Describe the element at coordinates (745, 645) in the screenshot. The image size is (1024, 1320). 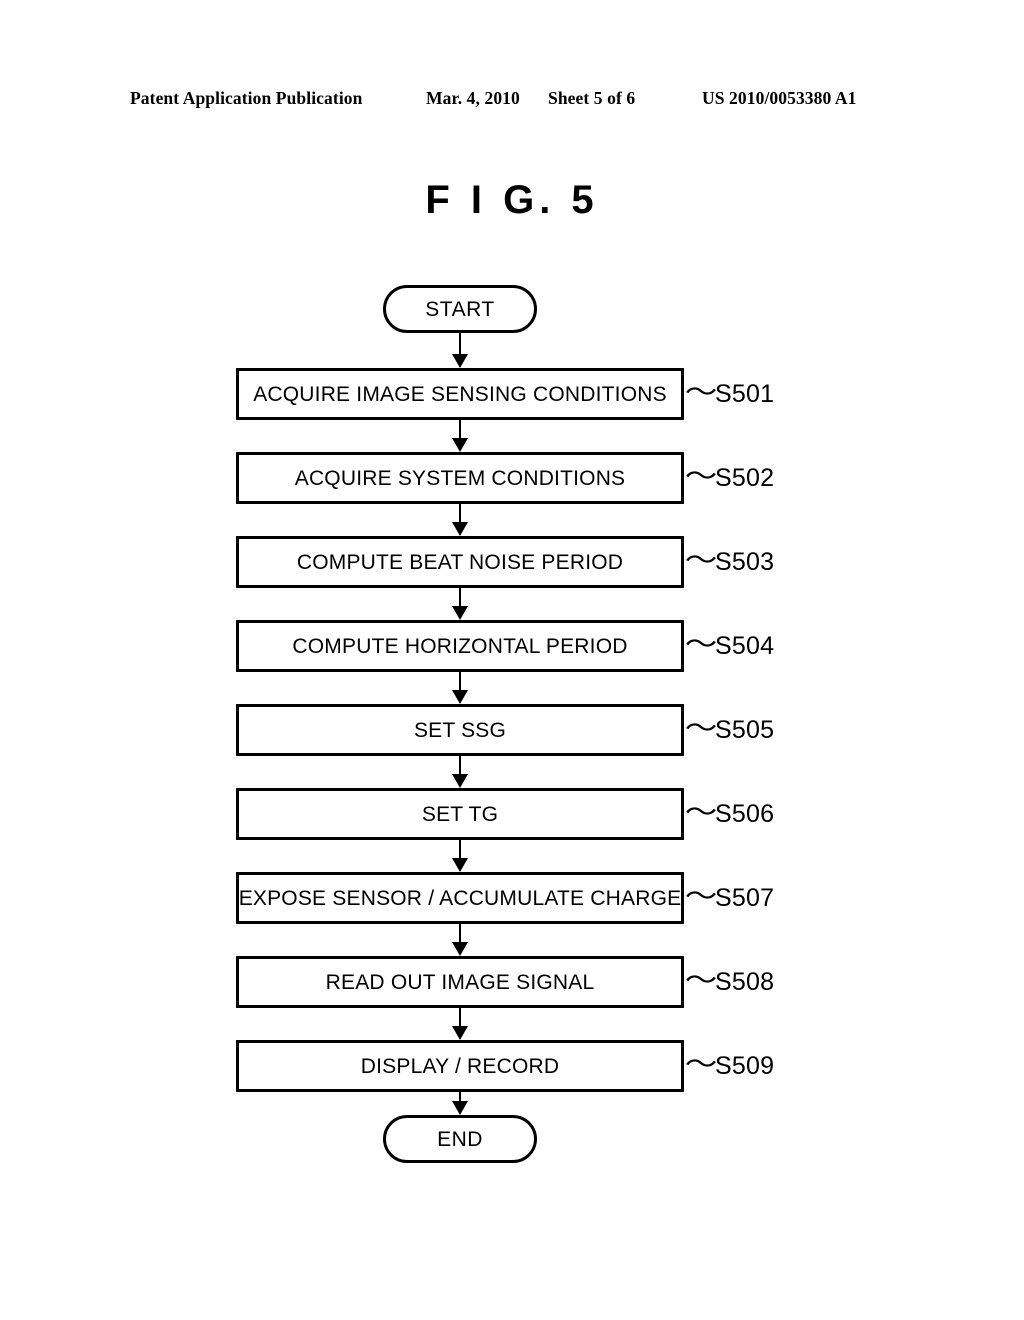
I see `flow-step-id: S504` at that location.